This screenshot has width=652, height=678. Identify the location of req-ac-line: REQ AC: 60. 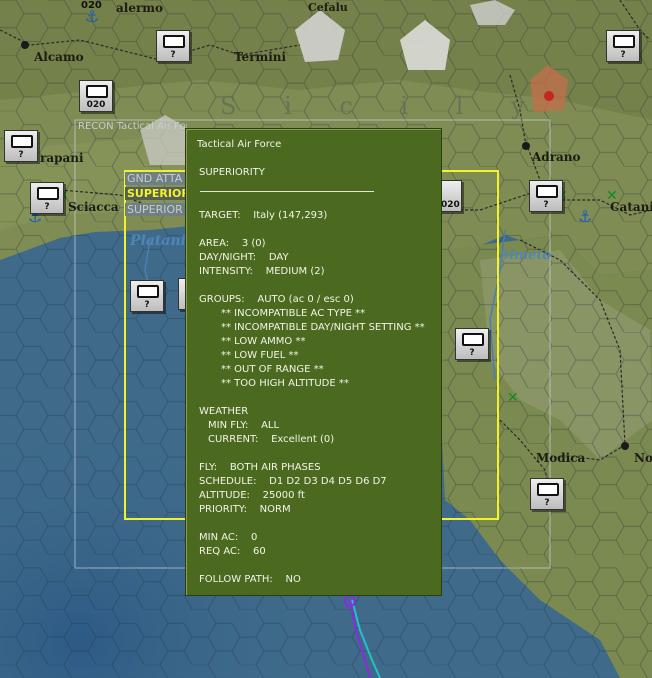
(232, 551).